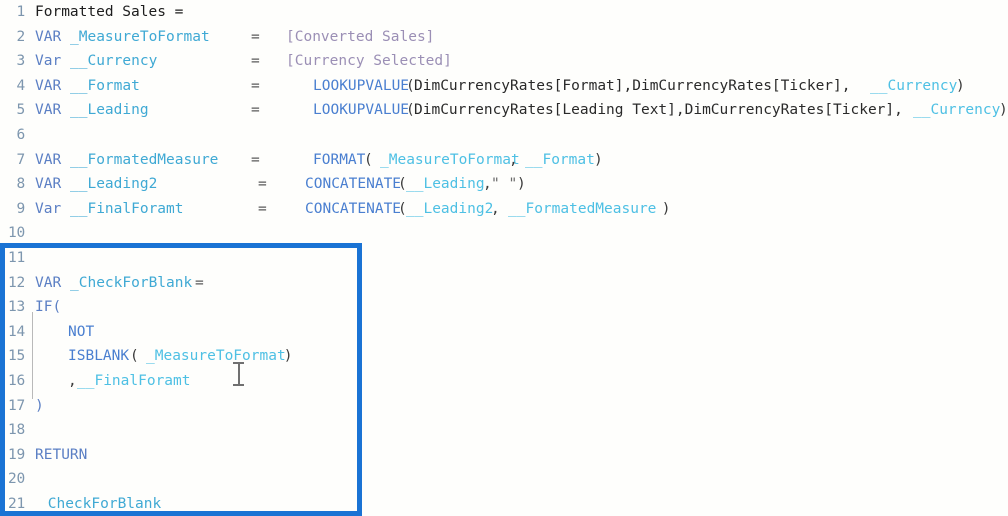 The width and height of the screenshot is (1008, 516). What do you see at coordinates (61, 454) in the screenshot?
I see `code-token-keyword: RETURN` at bounding box center [61, 454].